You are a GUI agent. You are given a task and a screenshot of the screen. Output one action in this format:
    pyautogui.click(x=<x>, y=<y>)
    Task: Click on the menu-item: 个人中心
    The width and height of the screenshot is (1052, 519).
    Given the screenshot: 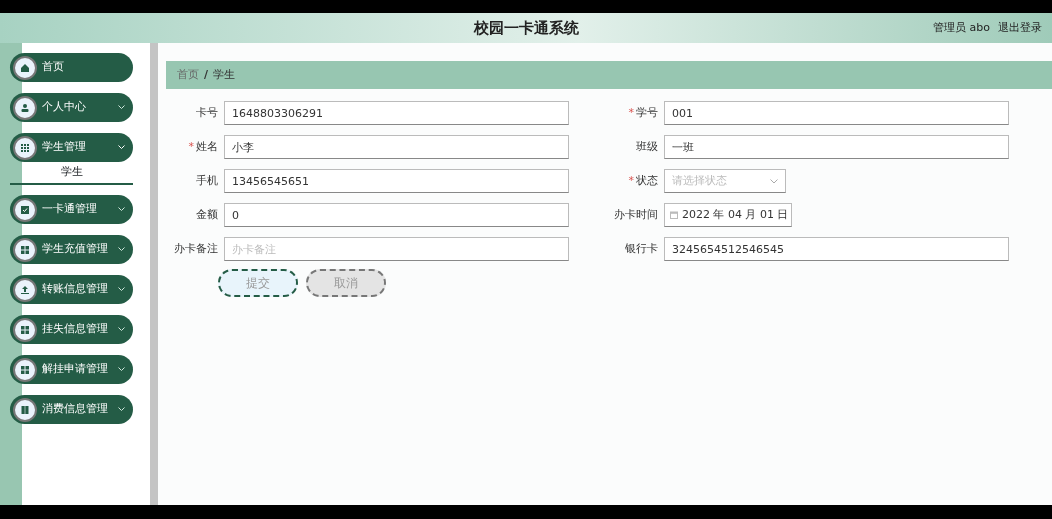 What is the action you would take?
    pyautogui.click(x=71, y=107)
    